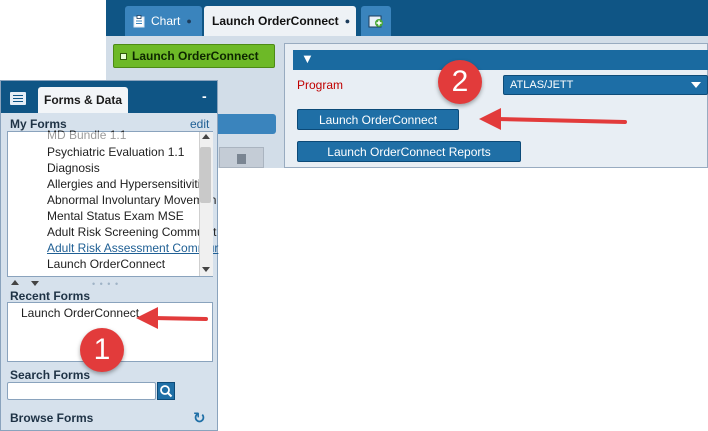  Describe the element at coordinates (115, 152) in the screenshot. I see `list-item: Psychiatric Evaluation 1.1` at that location.